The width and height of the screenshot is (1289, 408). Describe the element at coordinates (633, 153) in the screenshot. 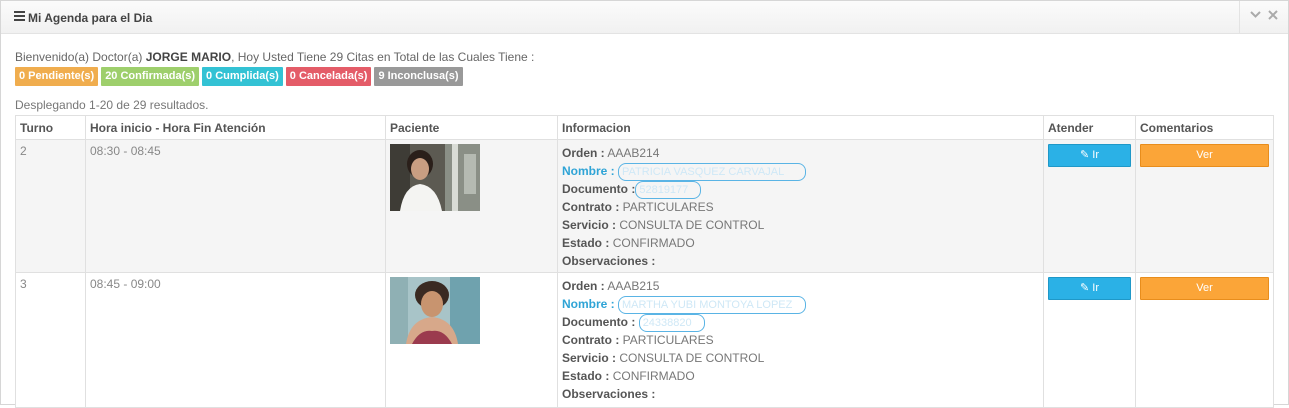

I see `orden-value: AAAB214` at that location.